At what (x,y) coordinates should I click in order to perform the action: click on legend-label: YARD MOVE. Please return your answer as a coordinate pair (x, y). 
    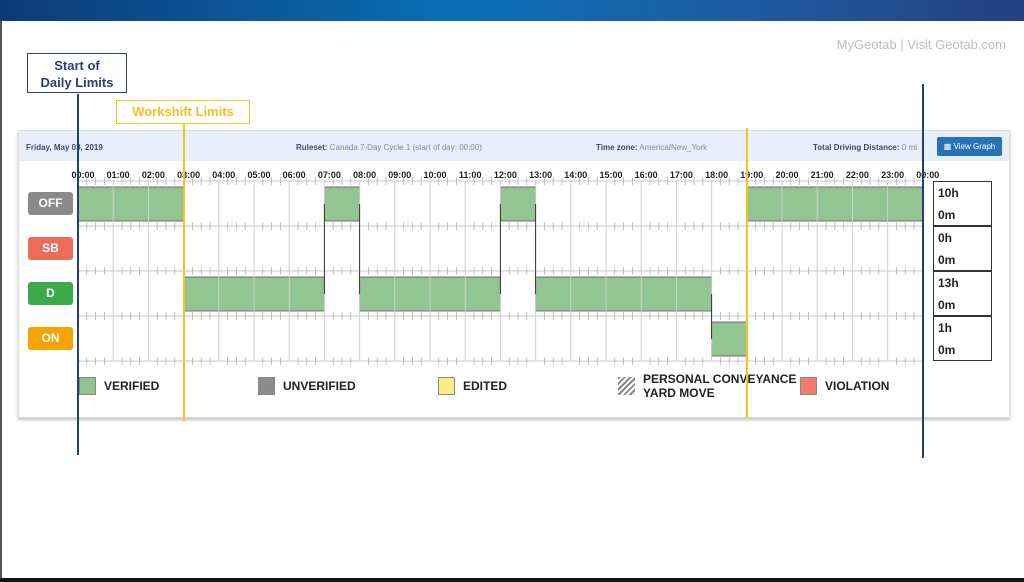
    Looking at the image, I should click on (679, 393).